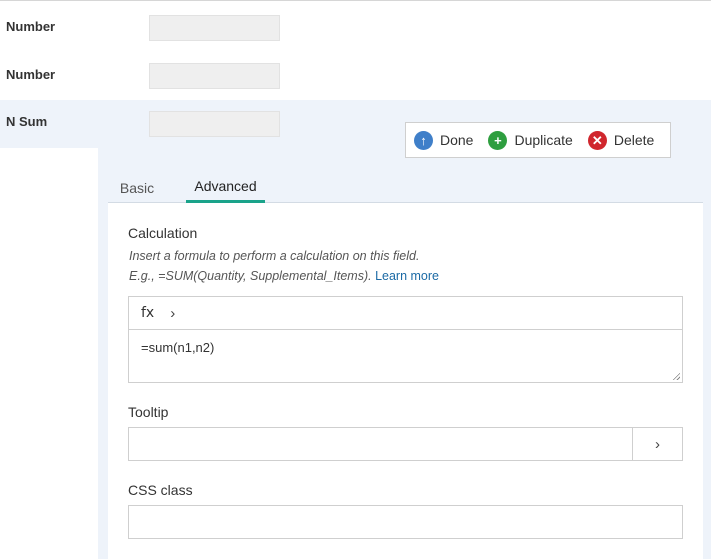  I want to click on done-button: ↑ Done, so click(444, 140).